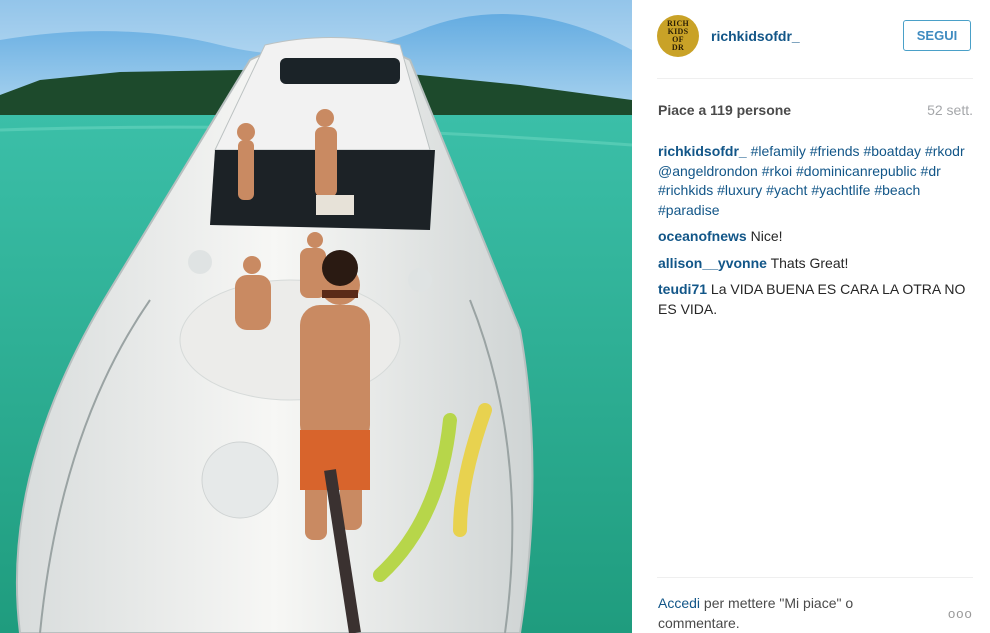  What do you see at coordinates (950, 110) in the screenshot?
I see `post-time: 52 sett.` at bounding box center [950, 110].